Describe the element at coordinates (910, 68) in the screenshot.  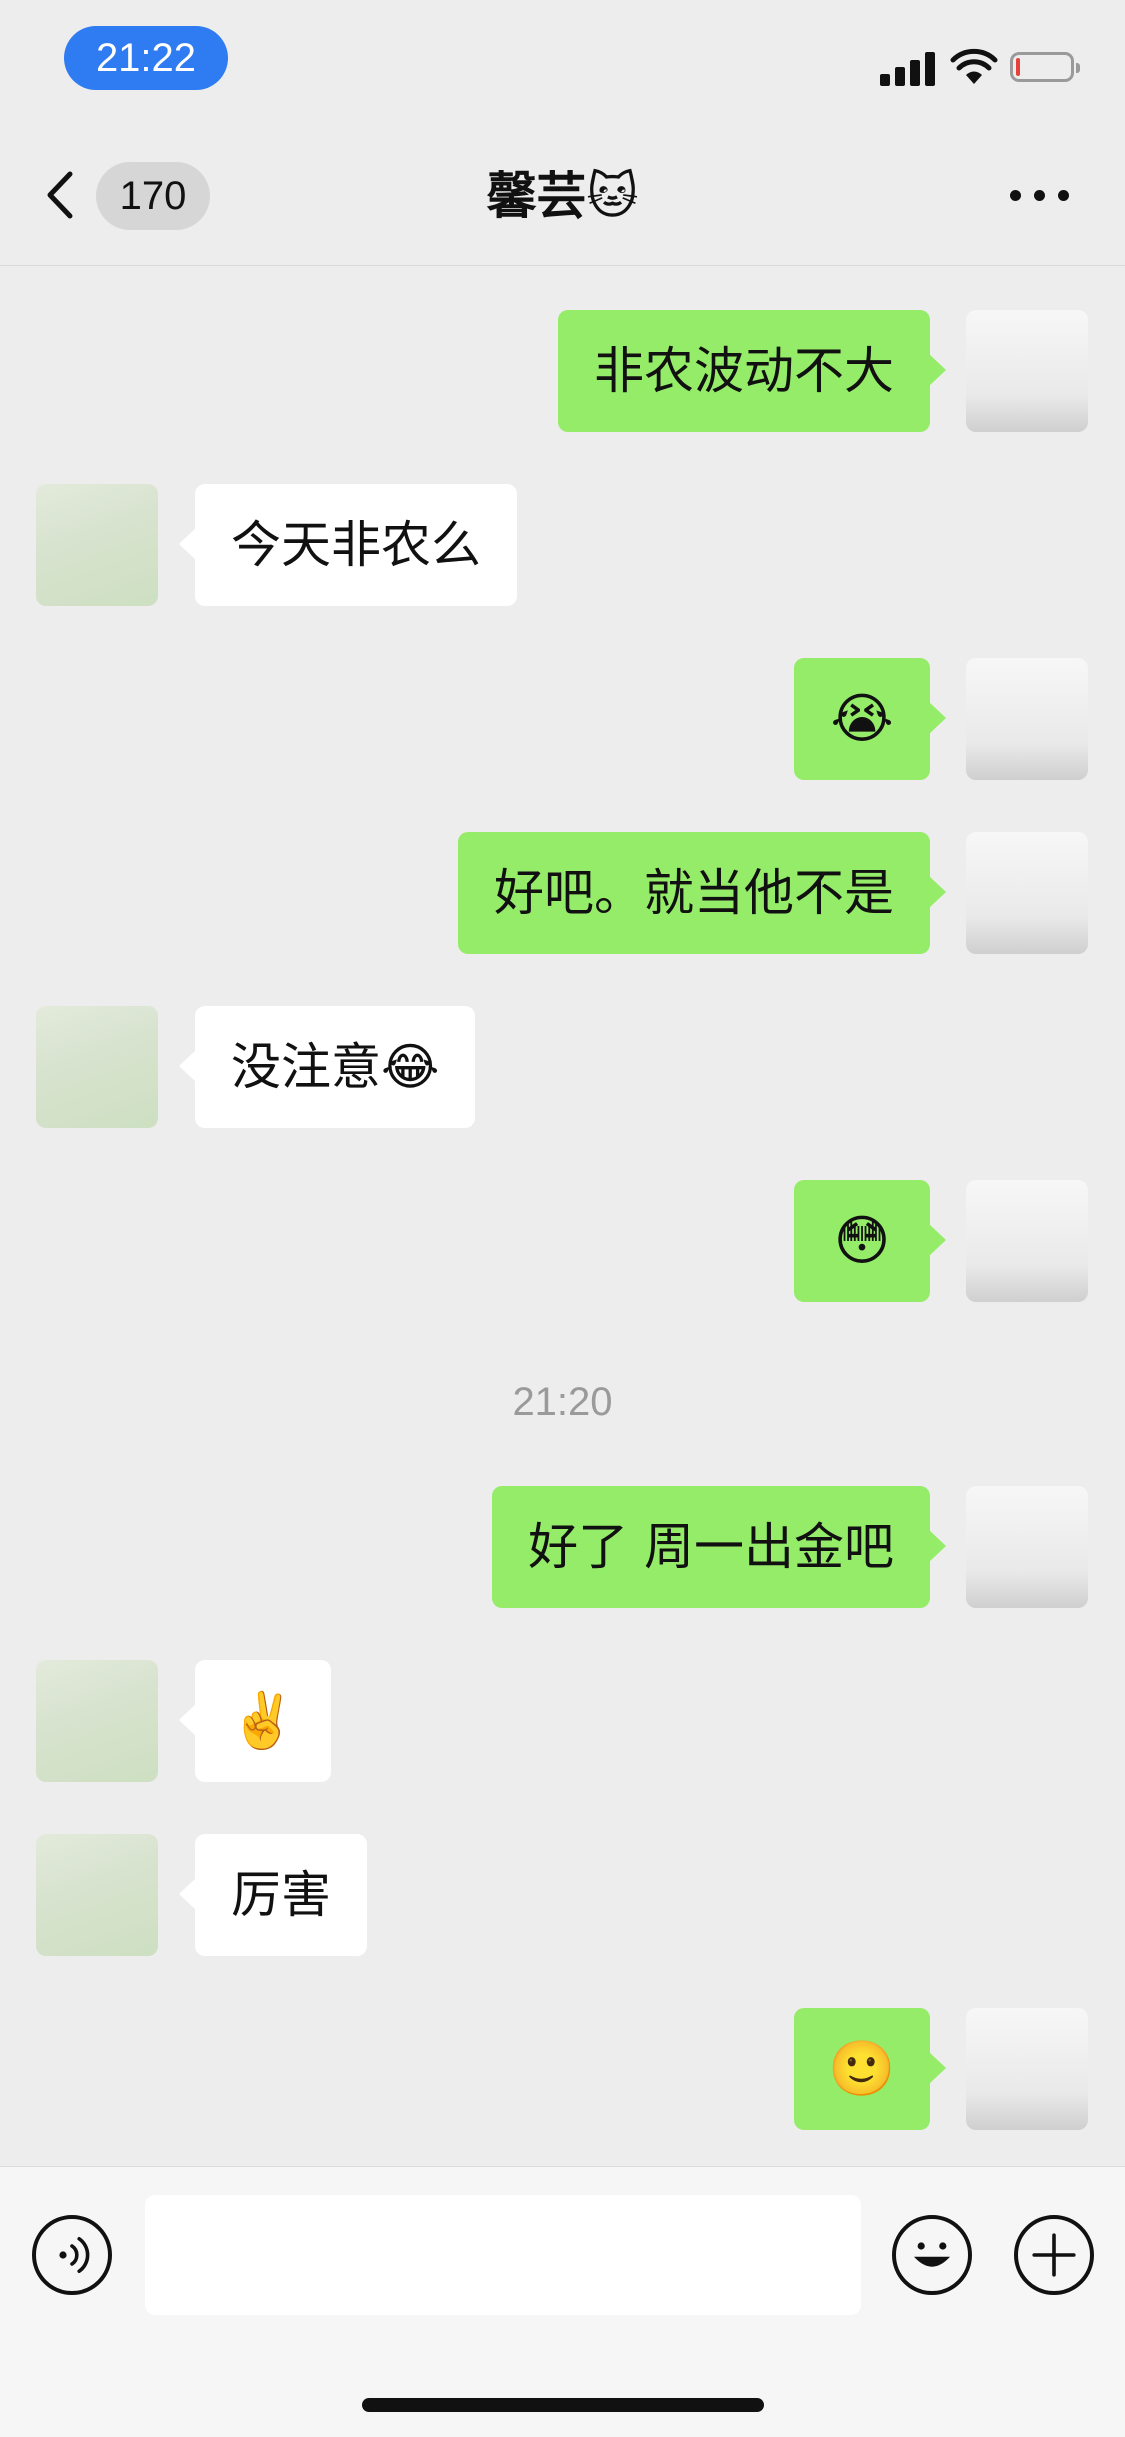
I see `cellular-signal-icon` at that location.